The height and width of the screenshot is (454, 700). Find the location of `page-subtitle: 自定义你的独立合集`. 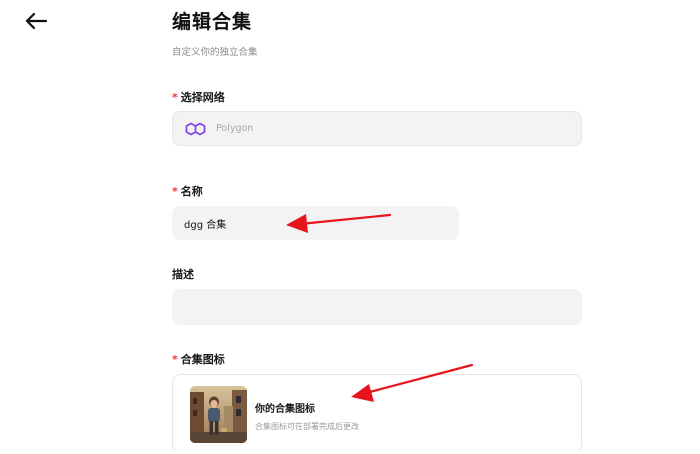

page-subtitle: 自定义你的独立合集 is located at coordinates (215, 52).